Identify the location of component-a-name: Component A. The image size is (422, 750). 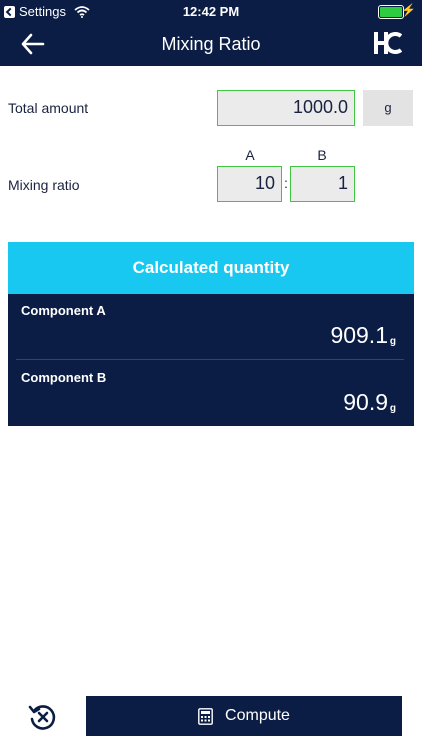
(63, 310).